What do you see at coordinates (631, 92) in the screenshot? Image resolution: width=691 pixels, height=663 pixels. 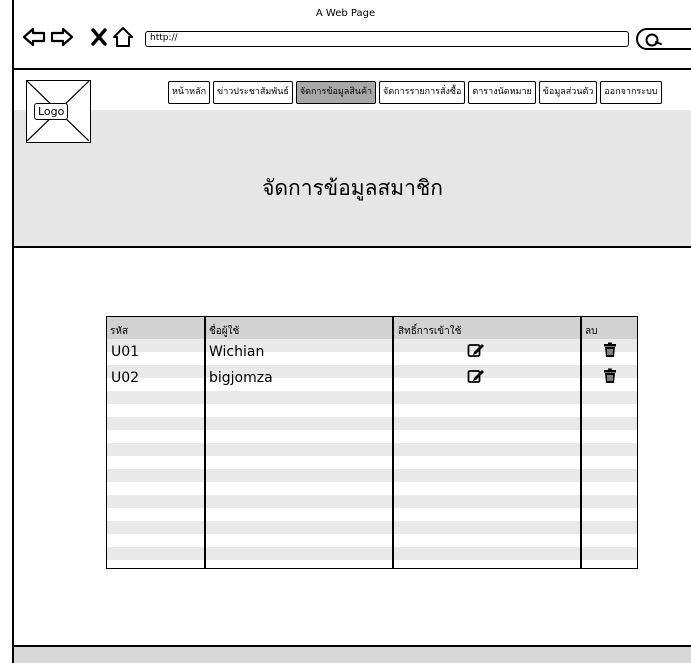 I see `menu-item-7: ออกจากระบบ` at bounding box center [631, 92].